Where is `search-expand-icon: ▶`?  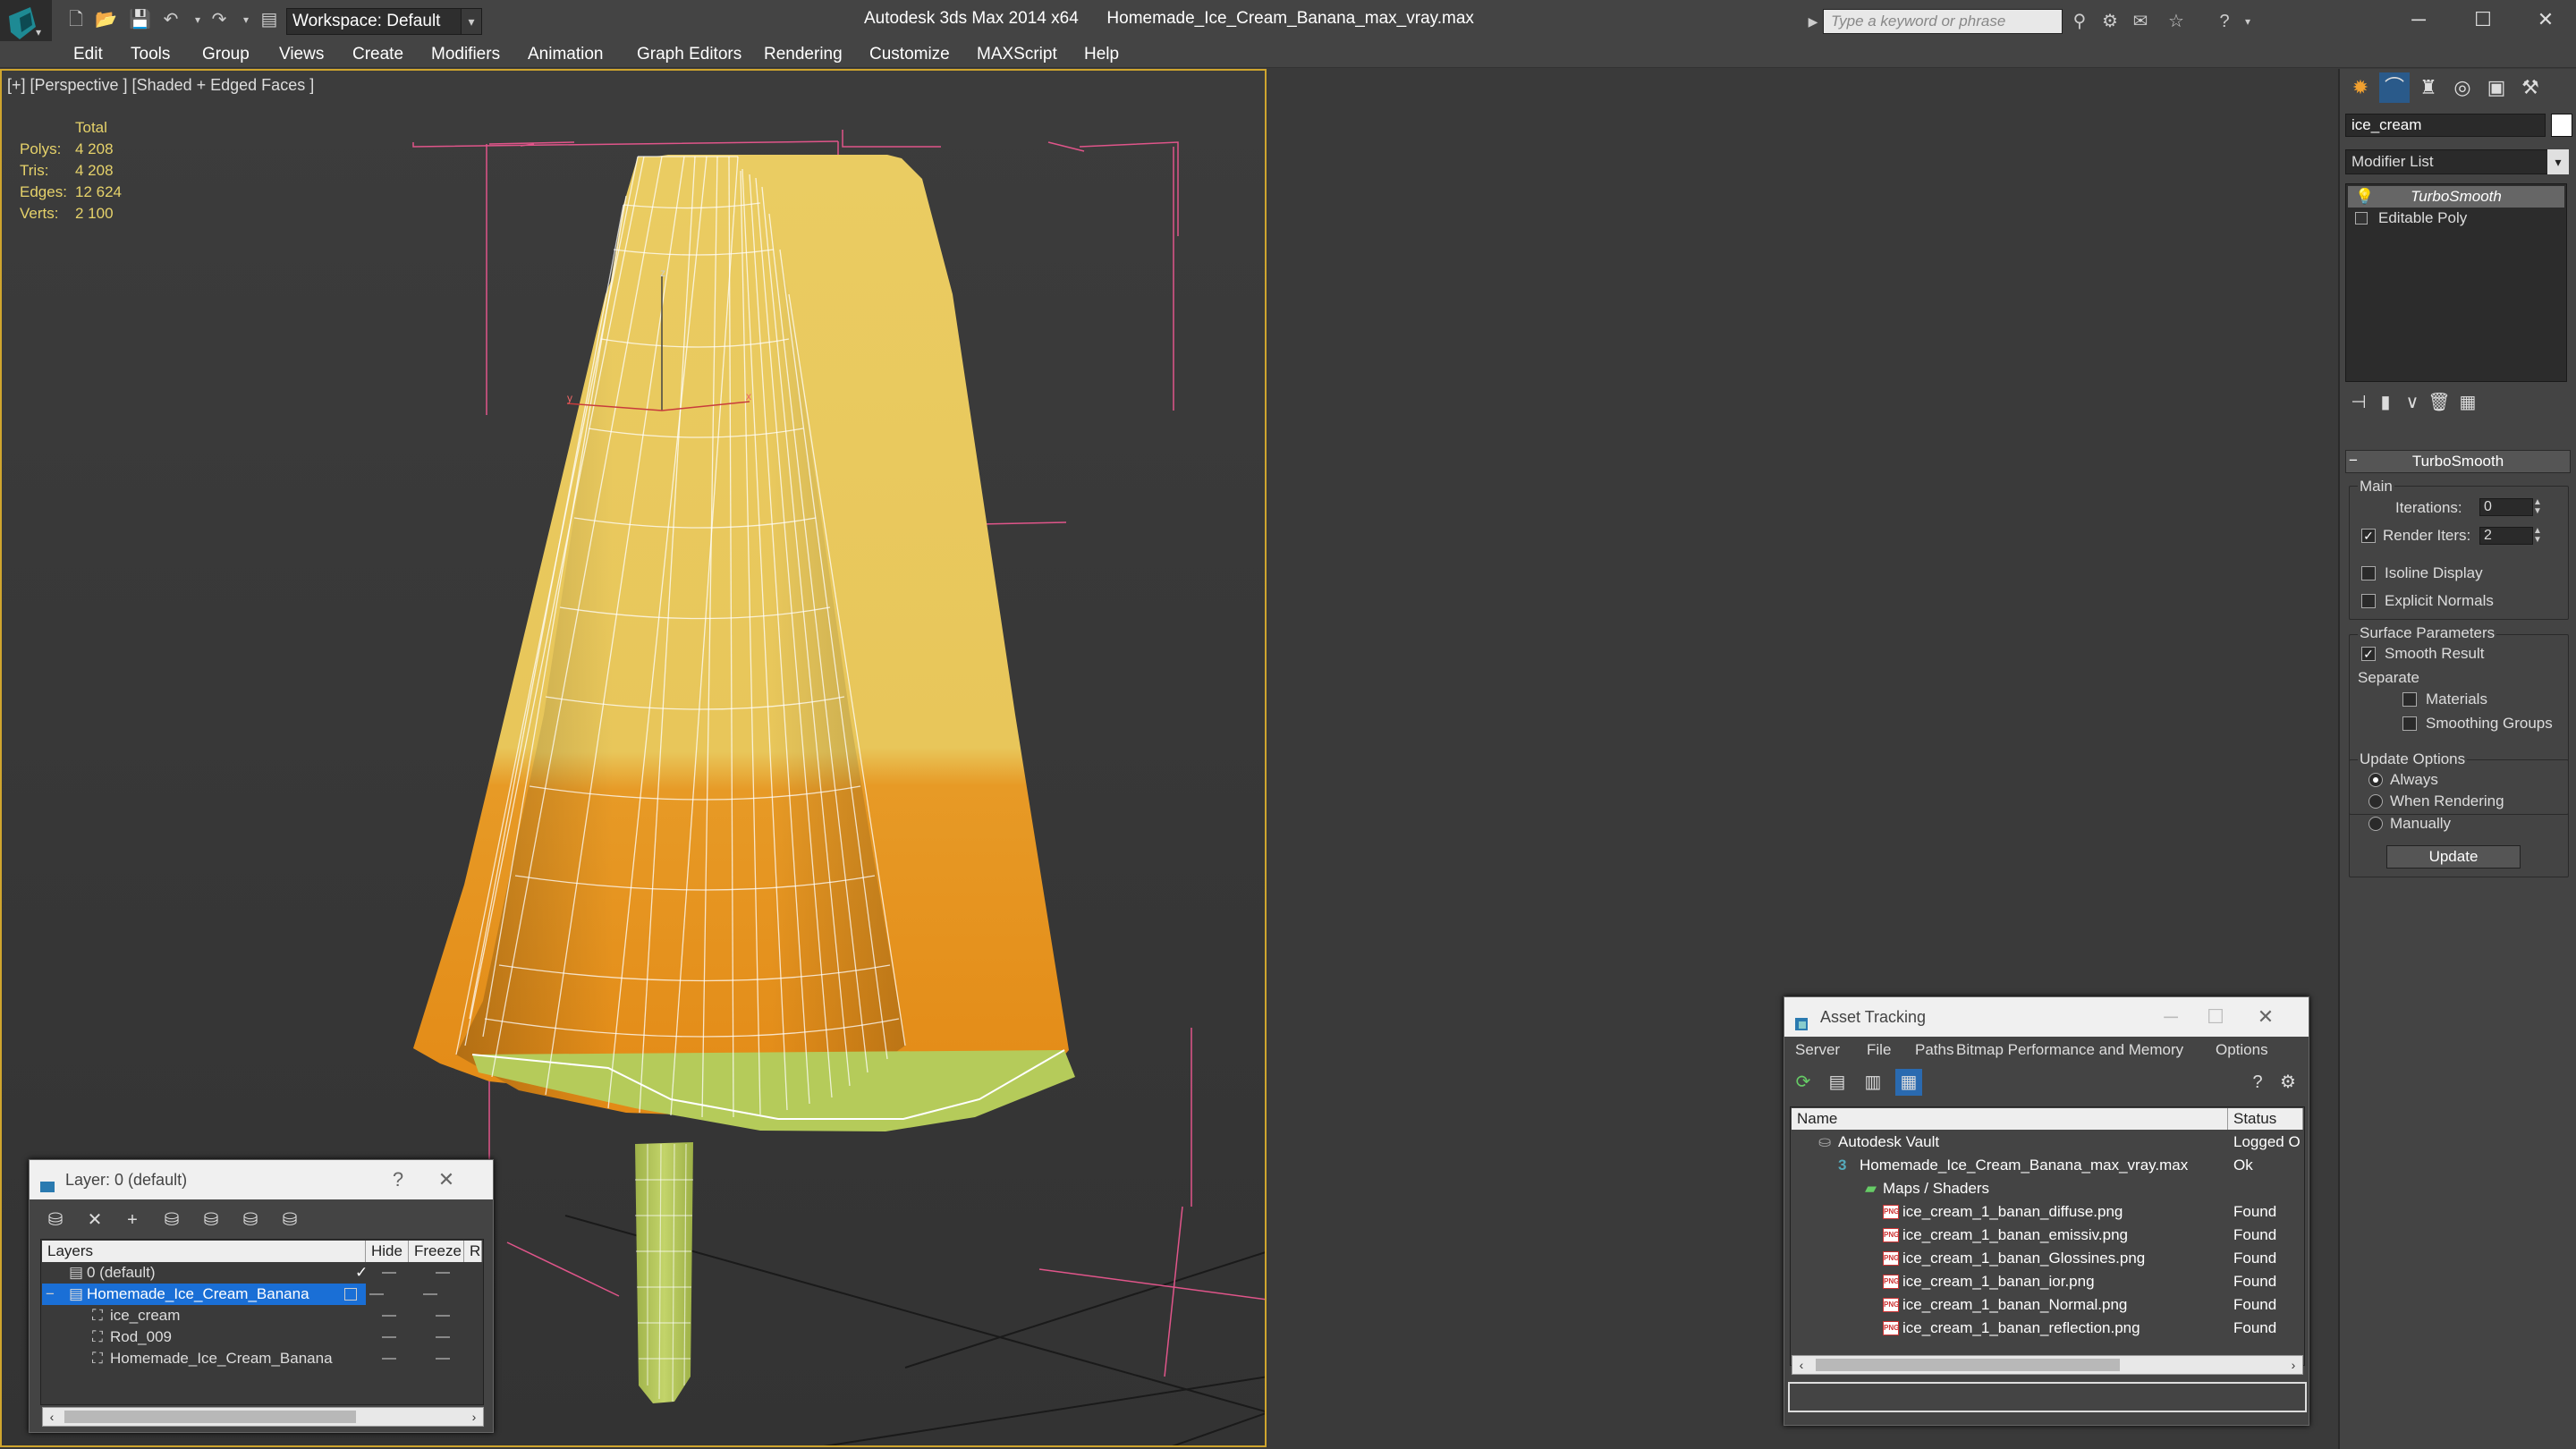 search-expand-icon: ▶ is located at coordinates (1813, 21).